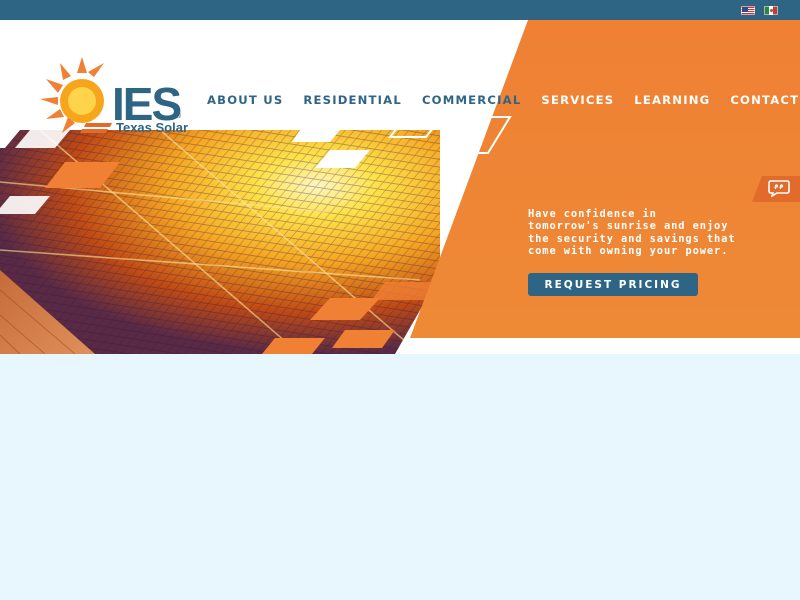  What do you see at coordinates (400, 10) in the screenshot?
I see `top-bar` at bounding box center [400, 10].